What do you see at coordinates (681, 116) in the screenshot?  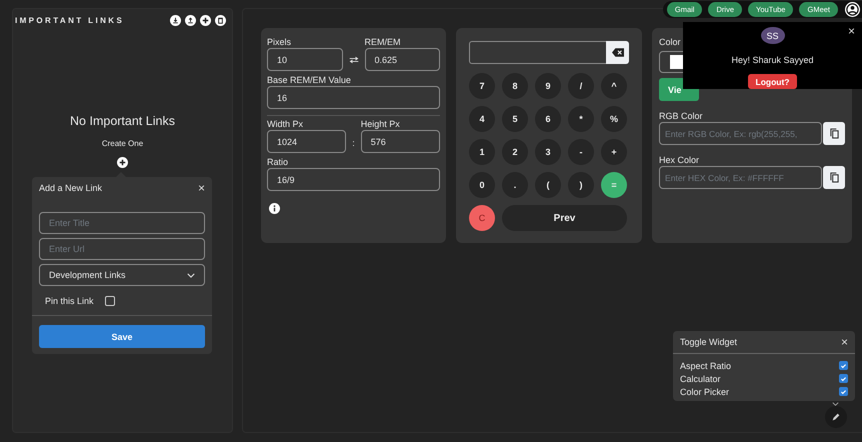 I see `field-label: RGB Color` at bounding box center [681, 116].